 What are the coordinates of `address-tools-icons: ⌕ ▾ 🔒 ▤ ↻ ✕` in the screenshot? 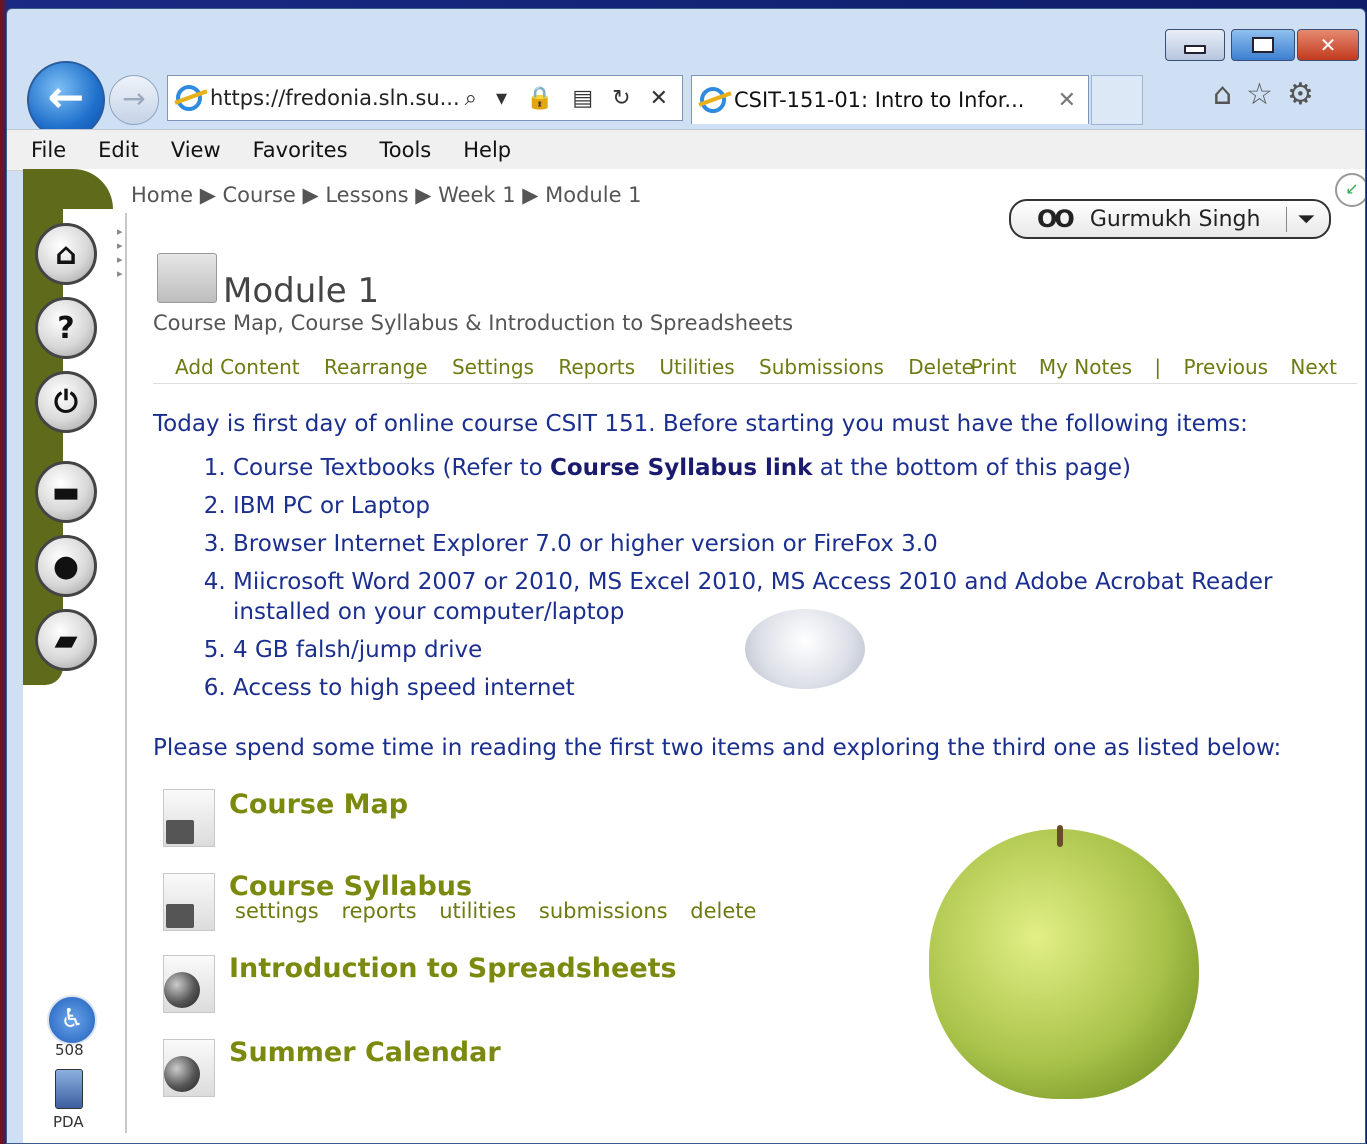 It's located at (569, 98).